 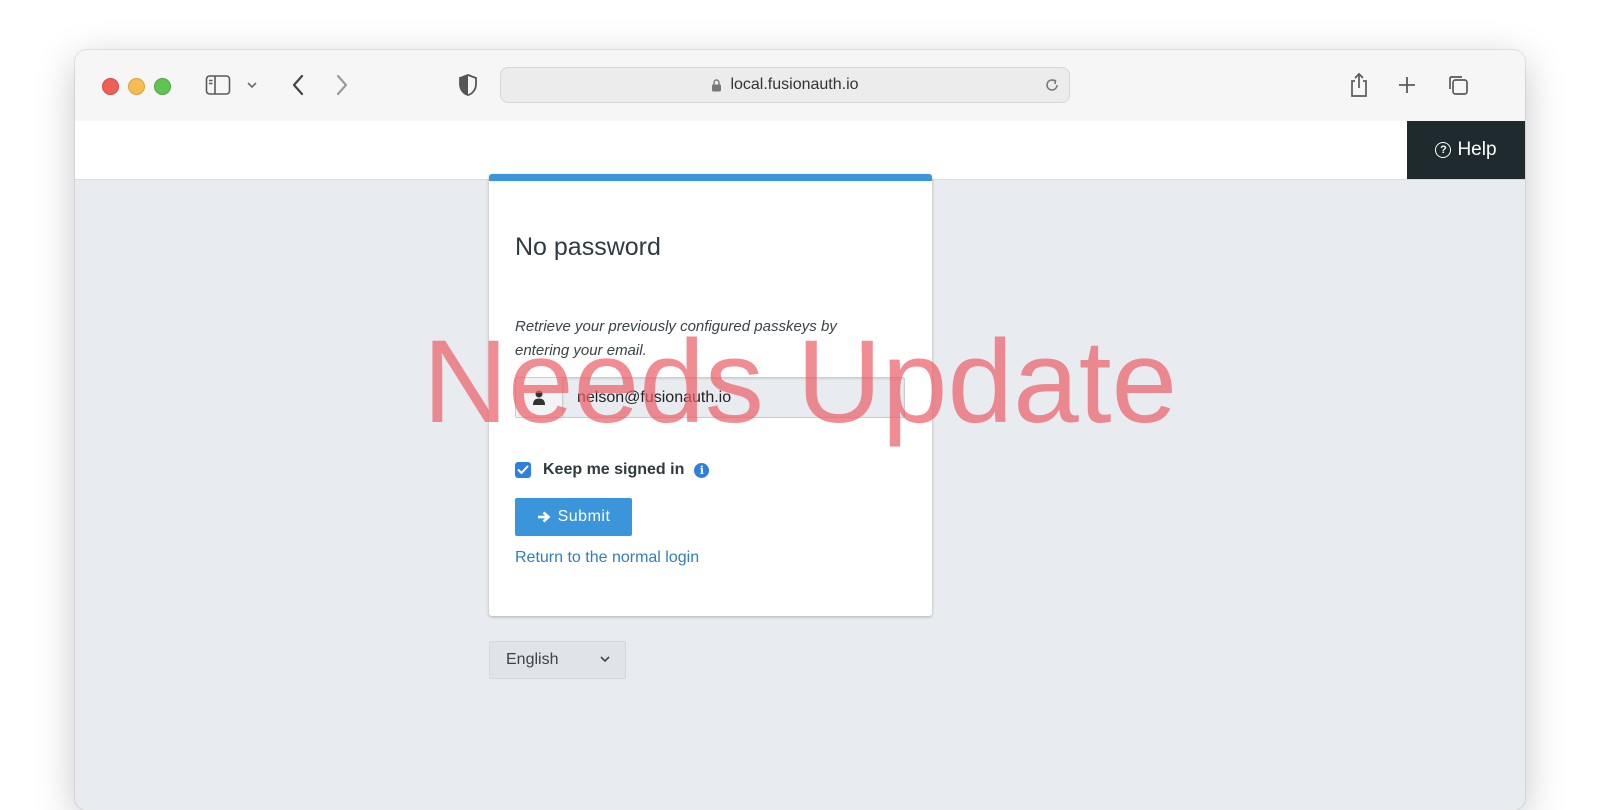 What do you see at coordinates (733, 397) in the screenshot?
I see `email-field` at bounding box center [733, 397].